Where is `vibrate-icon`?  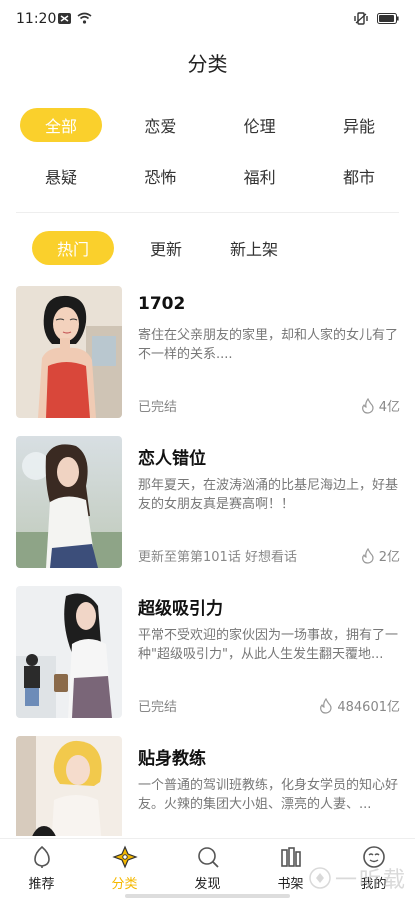 vibrate-icon is located at coordinates (361, 18).